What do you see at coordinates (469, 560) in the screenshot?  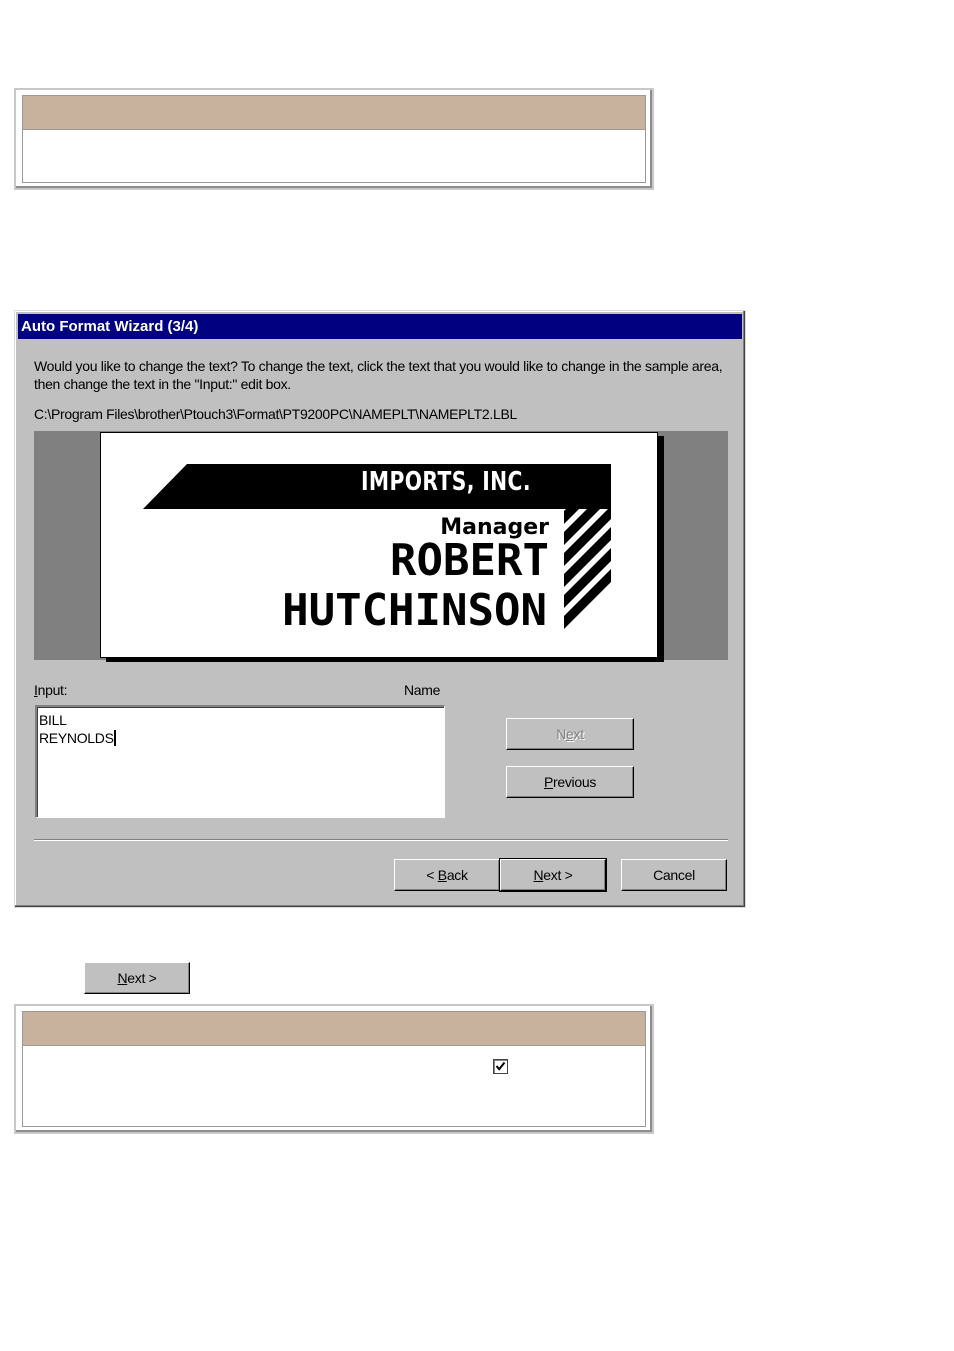 I see `label-first-name-text: ROBERT` at bounding box center [469, 560].